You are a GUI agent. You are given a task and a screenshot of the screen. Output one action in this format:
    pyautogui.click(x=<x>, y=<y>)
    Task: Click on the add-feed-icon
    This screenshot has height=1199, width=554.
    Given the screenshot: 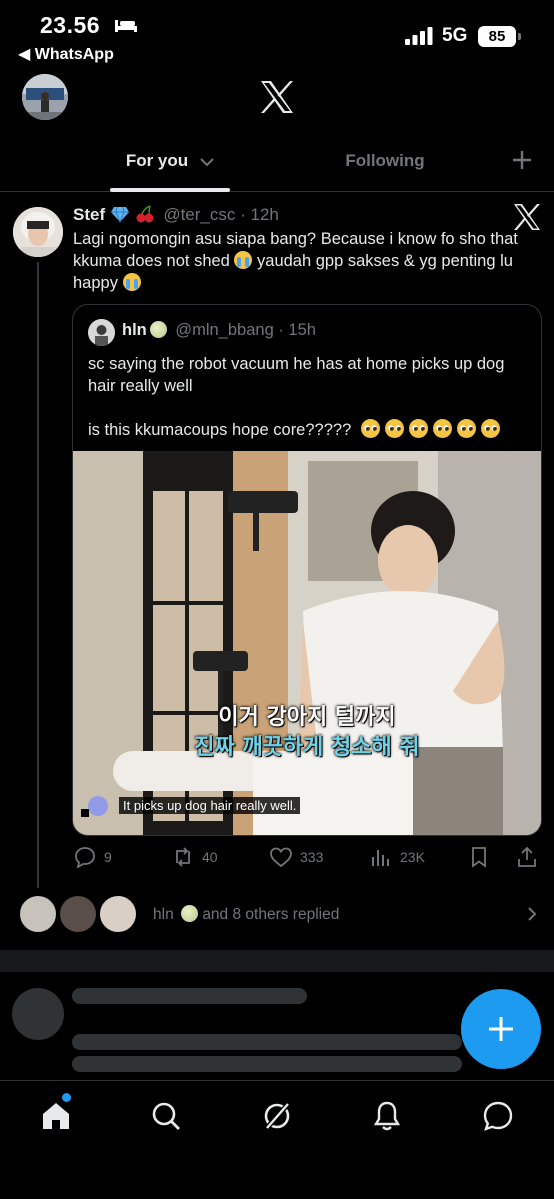 What is the action you would take?
    pyautogui.click(x=522, y=160)
    